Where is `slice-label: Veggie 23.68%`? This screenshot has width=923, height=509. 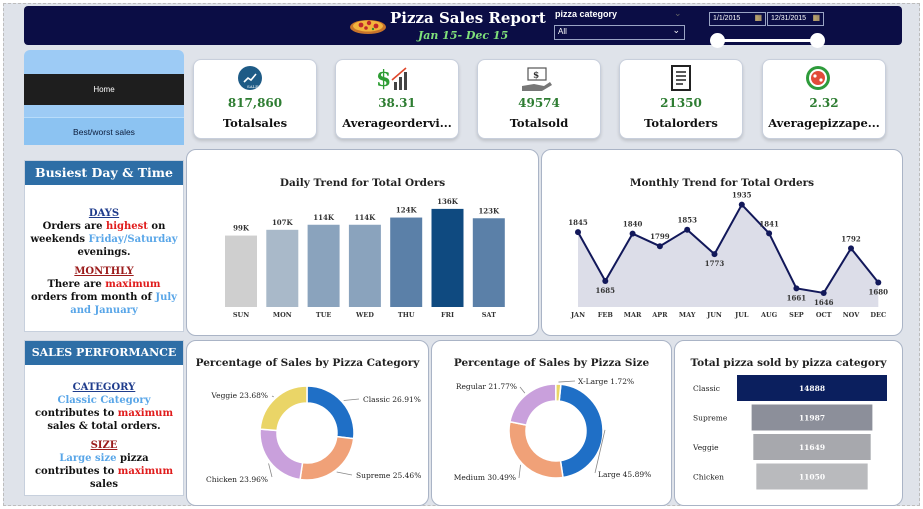
slice-label: Veggie 23.68% is located at coordinates (239, 395).